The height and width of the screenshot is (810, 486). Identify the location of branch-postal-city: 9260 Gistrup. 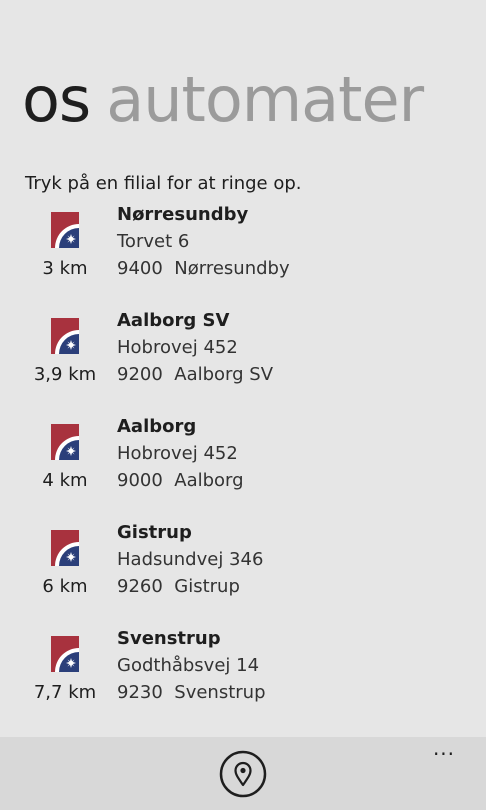
(178, 587).